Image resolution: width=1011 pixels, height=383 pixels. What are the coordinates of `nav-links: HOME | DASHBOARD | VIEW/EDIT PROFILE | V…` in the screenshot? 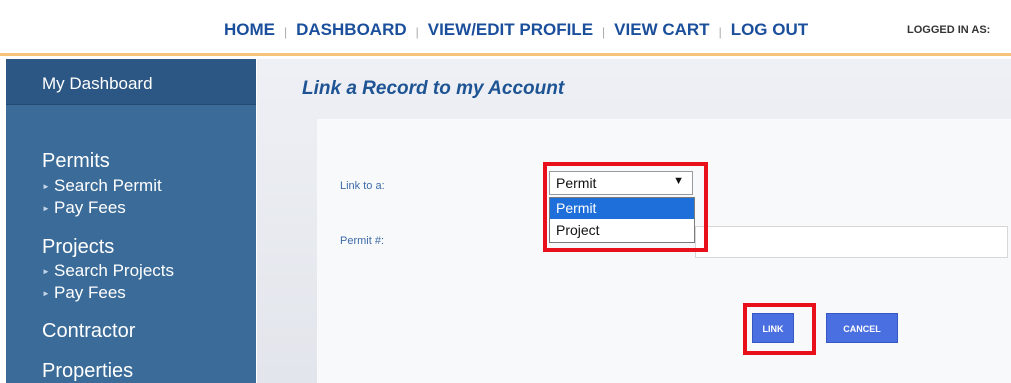 It's located at (516, 30).